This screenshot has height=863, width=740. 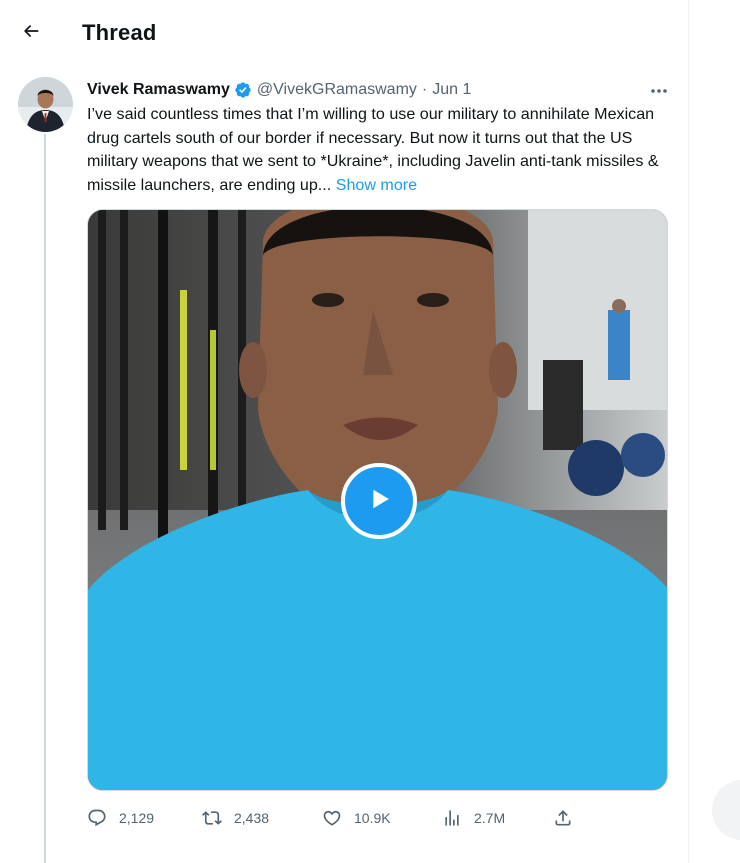 What do you see at coordinates (45, 104) in the screenshot?
I see `avatar` at bounding box center [45, 104].